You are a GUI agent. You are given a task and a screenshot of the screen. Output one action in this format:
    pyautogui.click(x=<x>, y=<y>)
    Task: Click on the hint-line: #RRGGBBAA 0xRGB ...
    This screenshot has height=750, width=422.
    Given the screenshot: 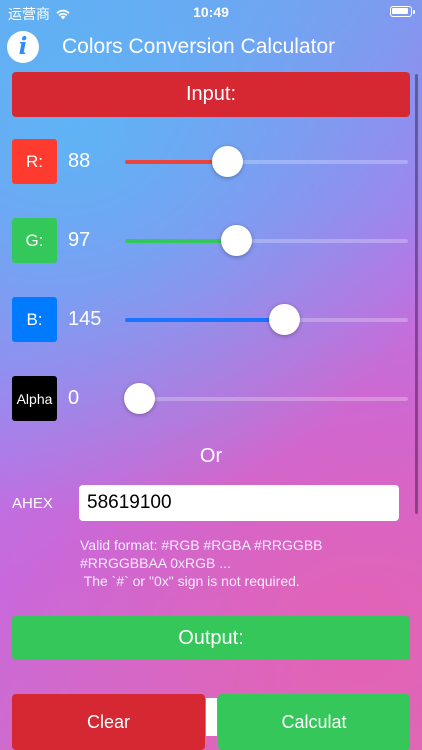 What is the action you would take?
    pyautogui.click(x=155, y=563)
    